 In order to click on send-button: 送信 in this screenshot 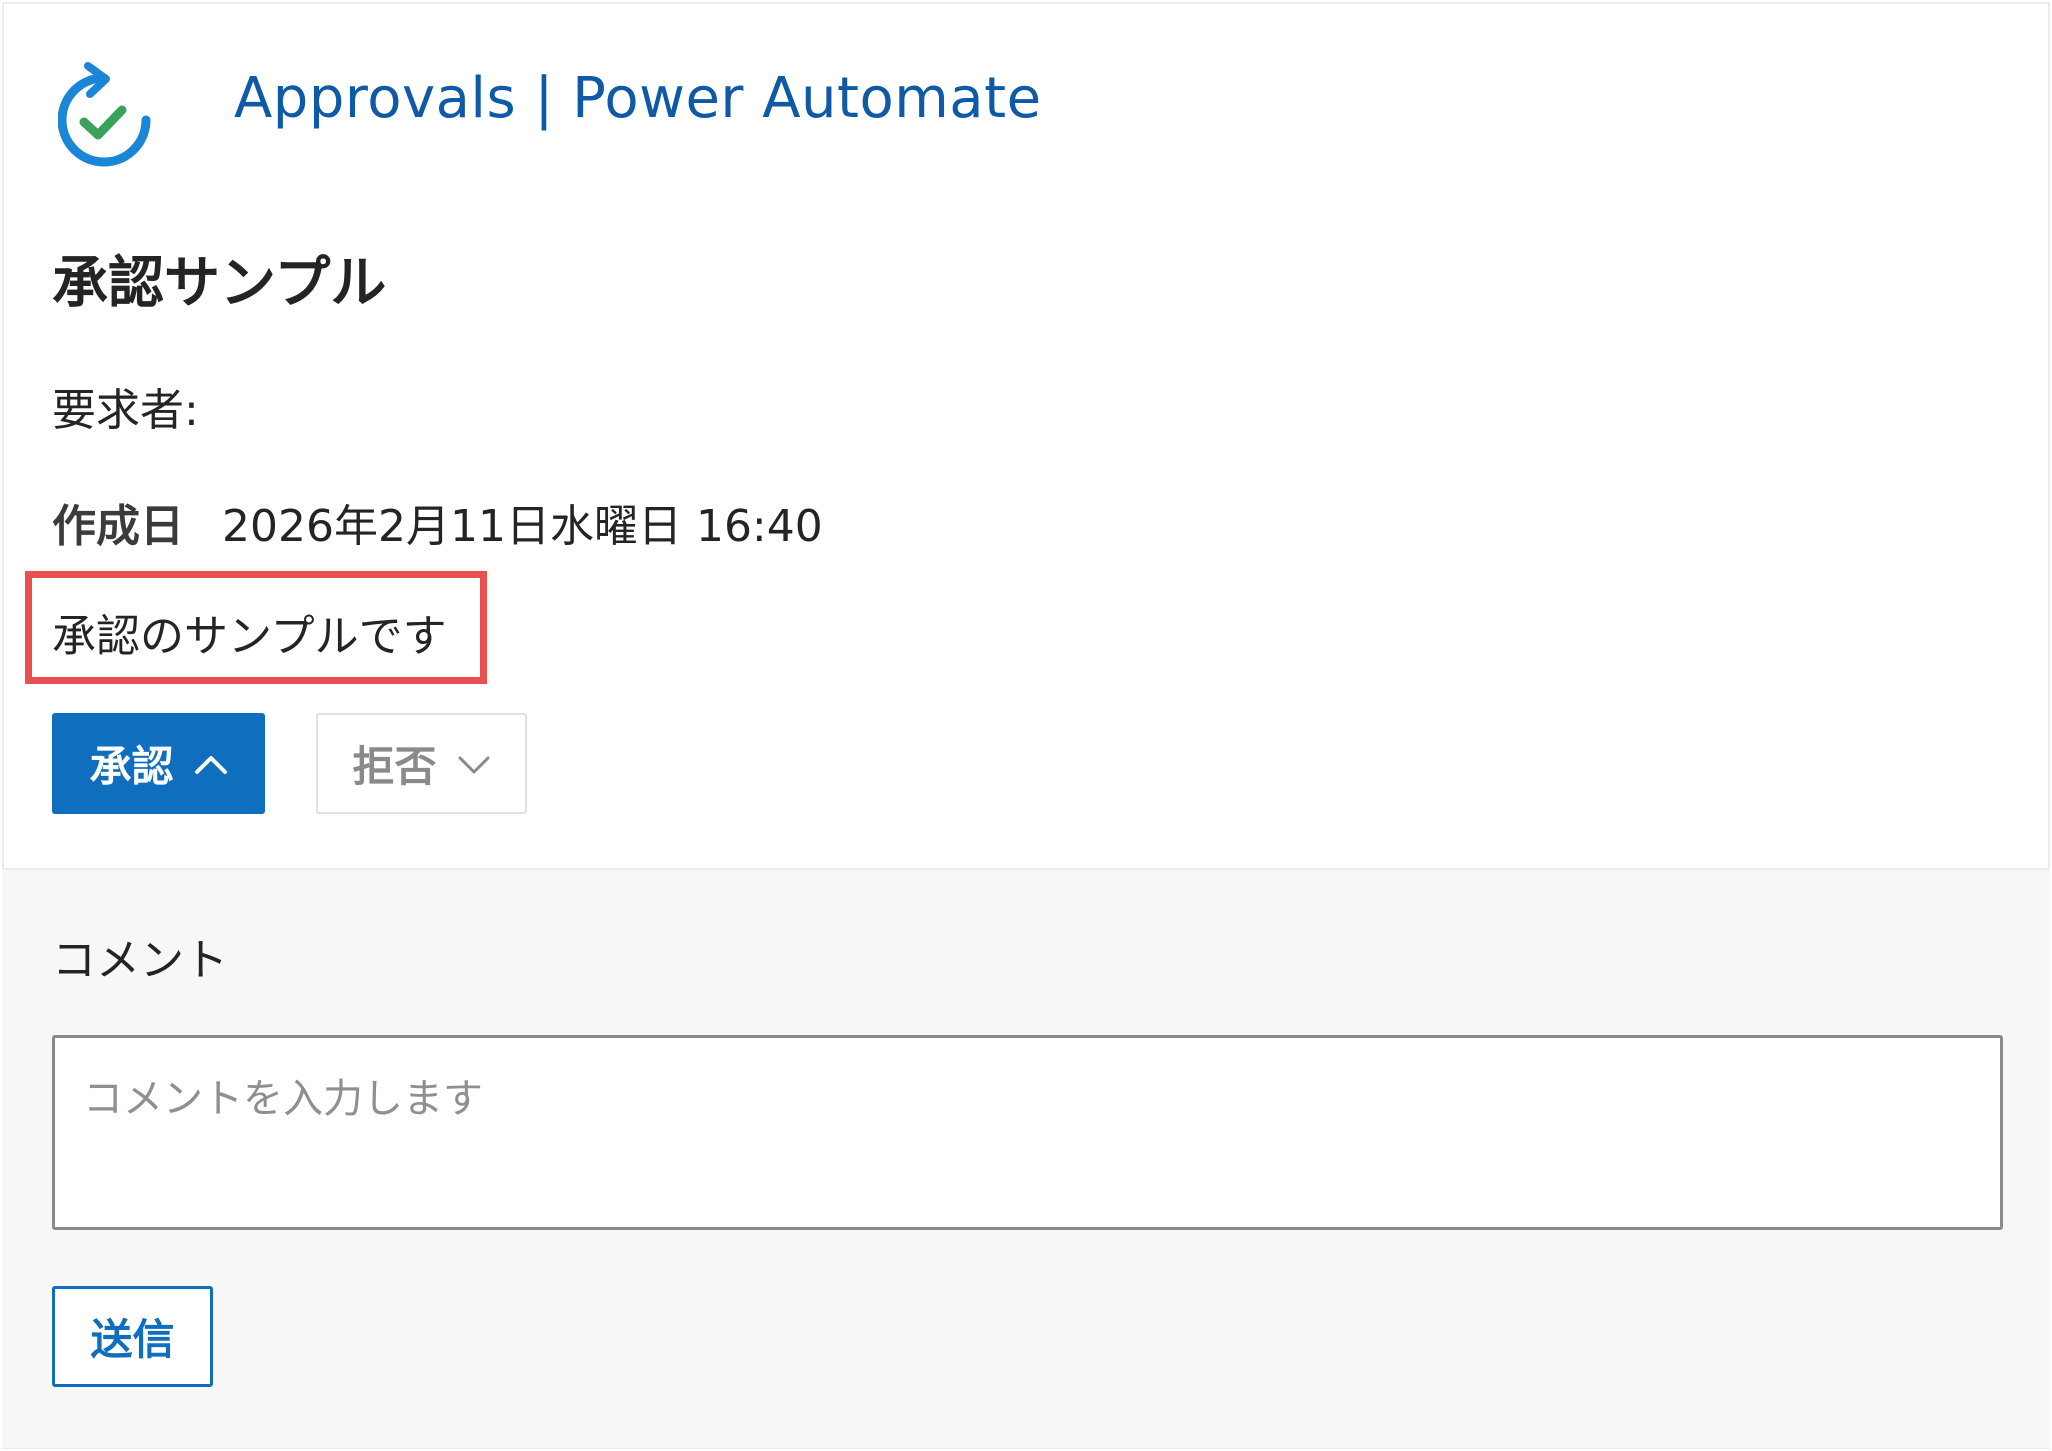, I will do `click(132, 1336)`.